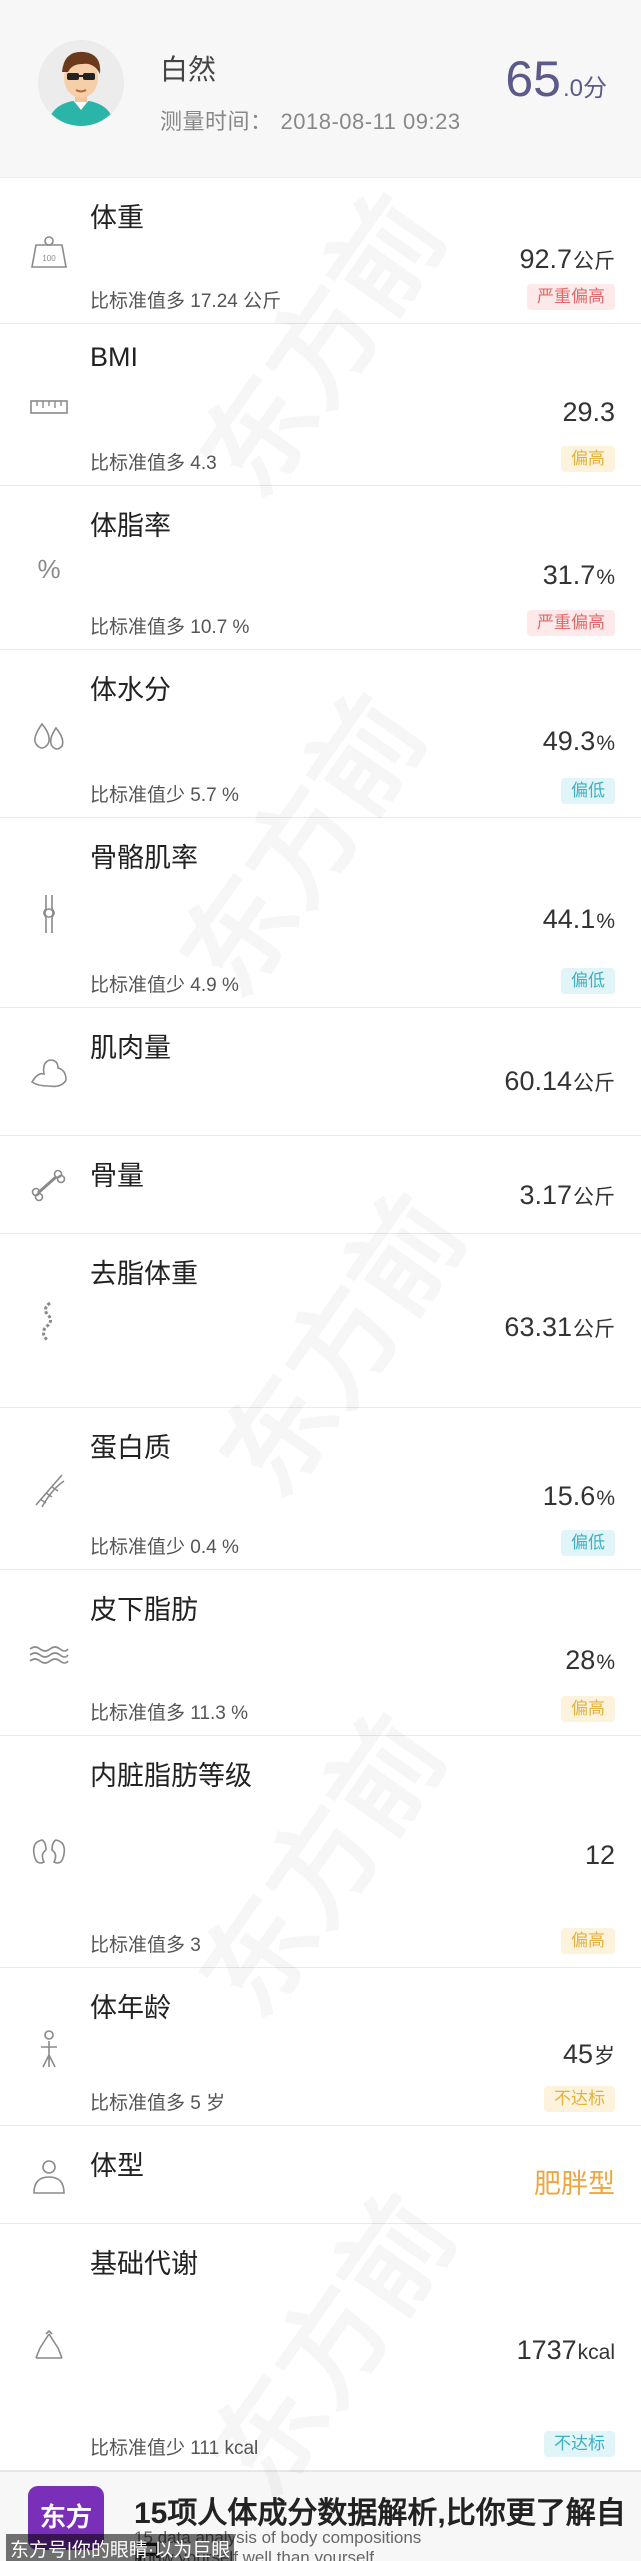 The height and width of the screenshot is (2561, 641). I want to click on metric-value: 1737kcal, so click(566, 2350).